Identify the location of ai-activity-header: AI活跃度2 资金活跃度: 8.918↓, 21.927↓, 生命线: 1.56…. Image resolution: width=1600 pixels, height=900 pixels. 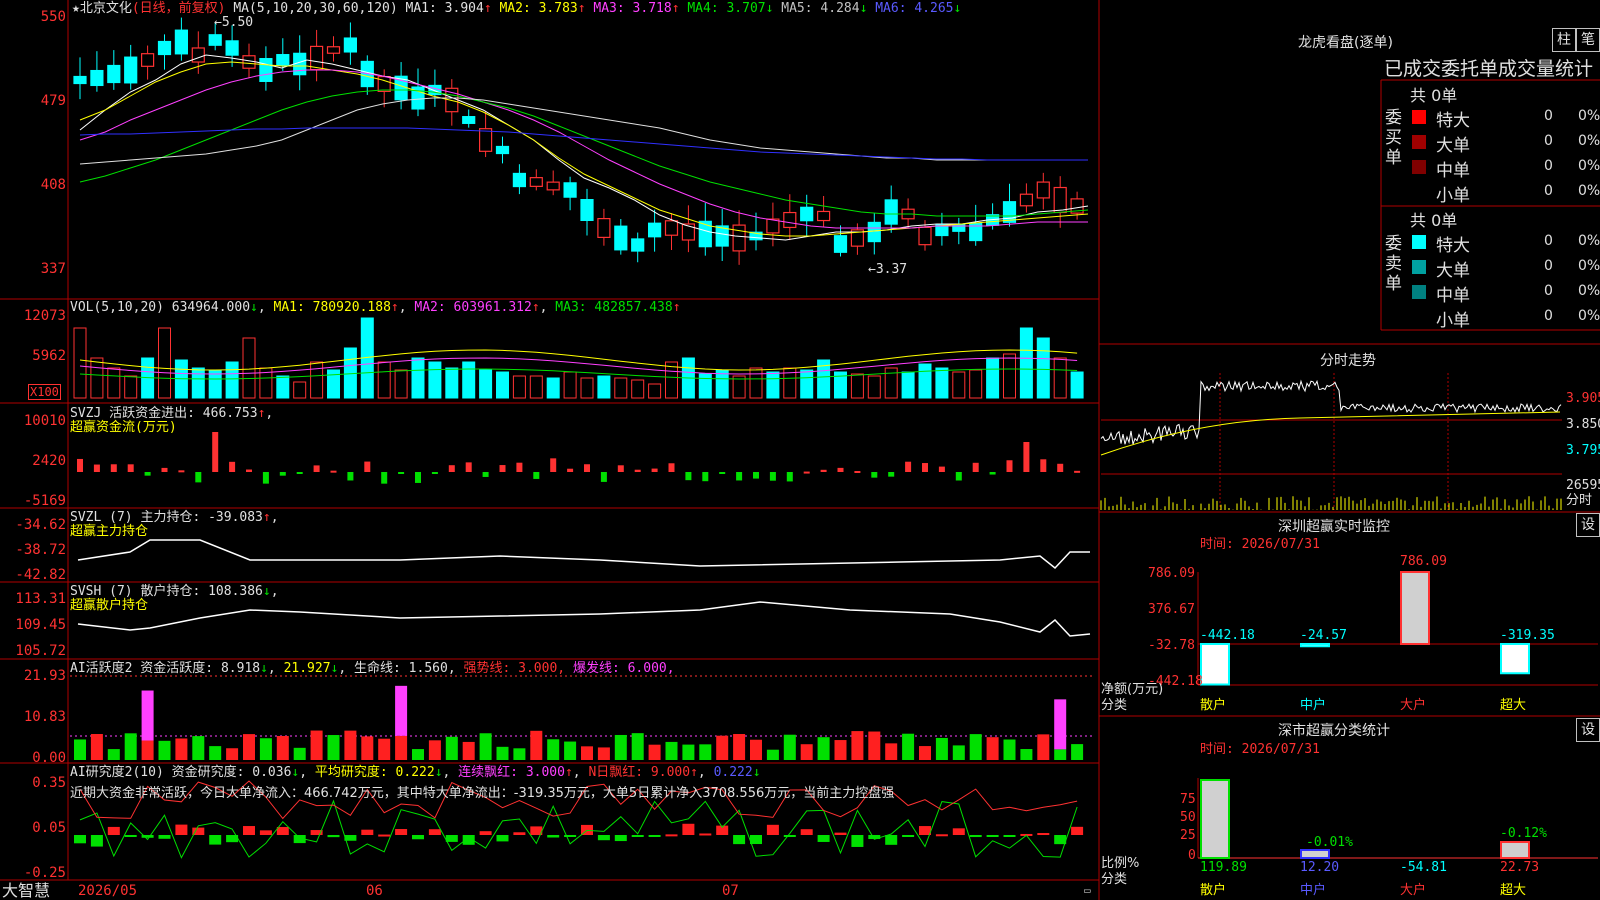
(372, 668).